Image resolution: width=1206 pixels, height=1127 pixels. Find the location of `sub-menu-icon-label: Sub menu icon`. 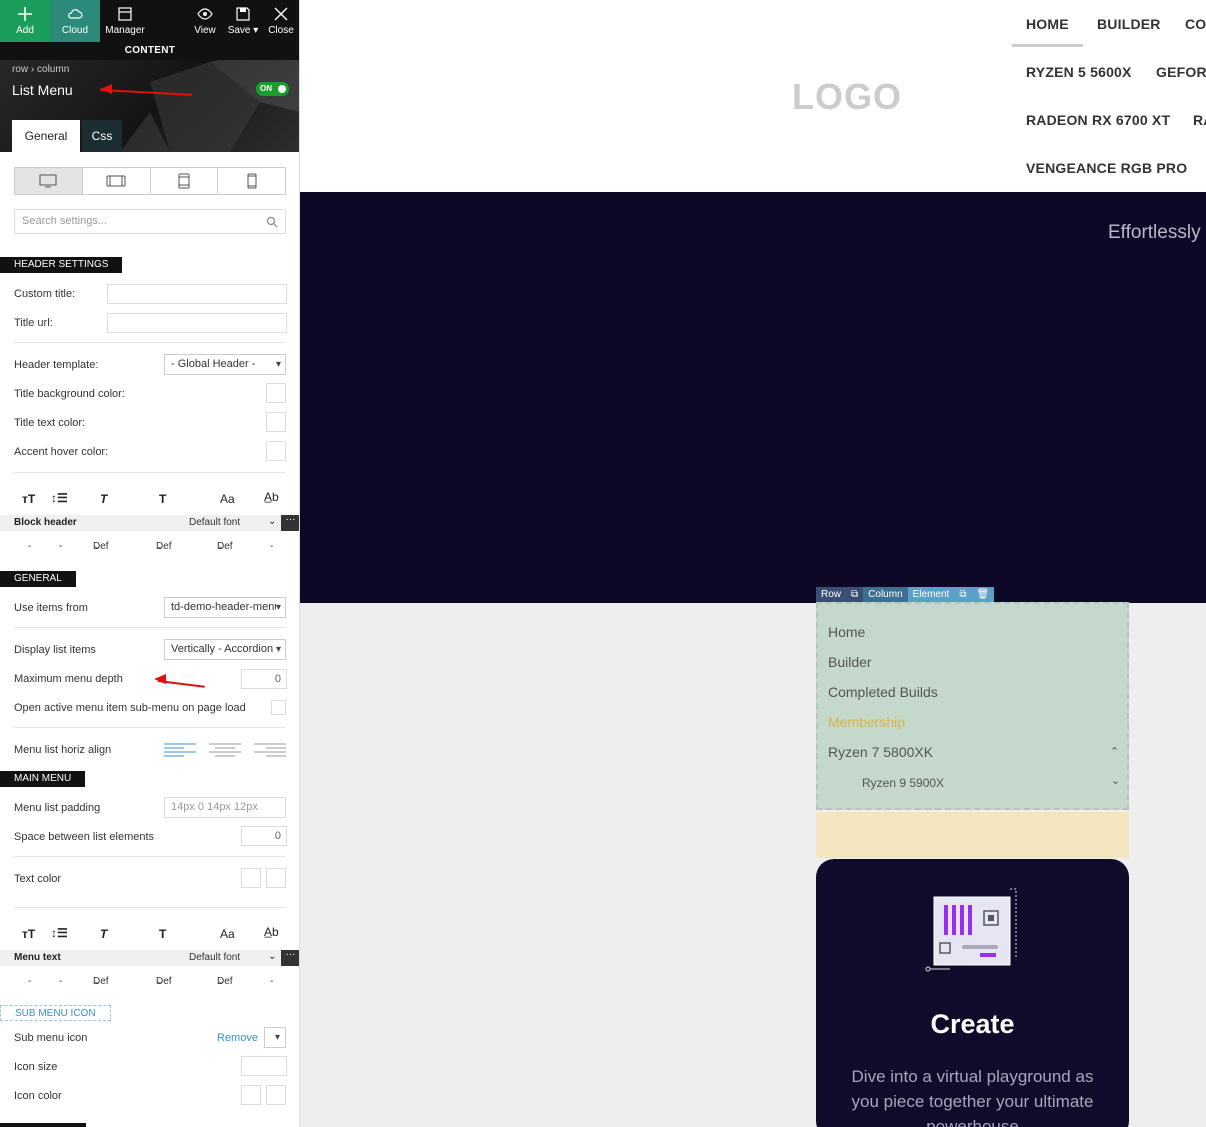

sub-menu-icon-label: Sub menu icon is located at coordinates (51, 1038).